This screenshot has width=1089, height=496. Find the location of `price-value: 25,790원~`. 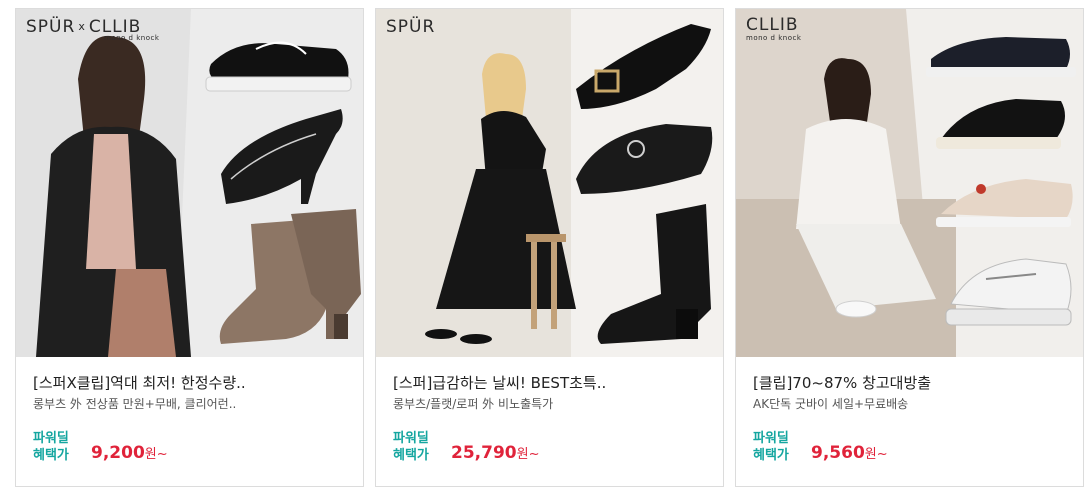

price-value: 25,790원~ is located at coordinates (495, 454).